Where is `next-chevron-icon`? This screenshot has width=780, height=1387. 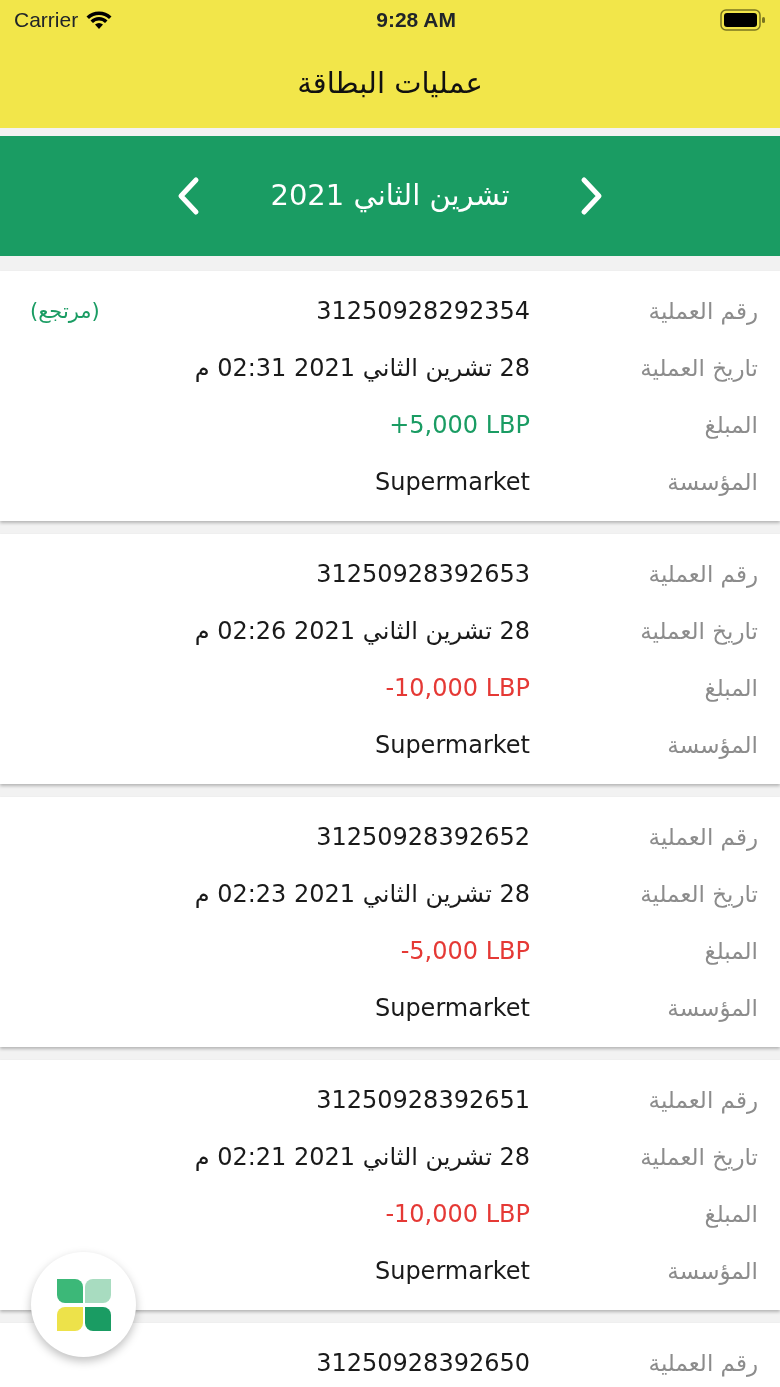
next-chevron-icon is located at coordinates (591, 196).